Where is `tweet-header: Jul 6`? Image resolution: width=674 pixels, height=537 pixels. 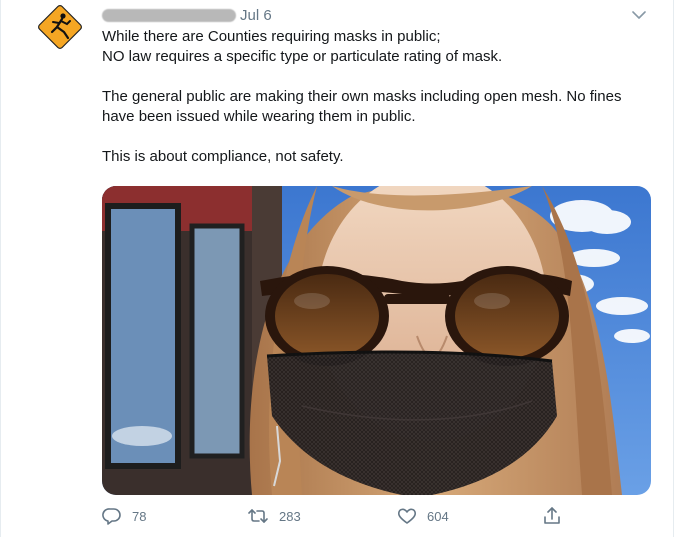 tweet-header: Jul 6 is located at coordinates (187, 15).